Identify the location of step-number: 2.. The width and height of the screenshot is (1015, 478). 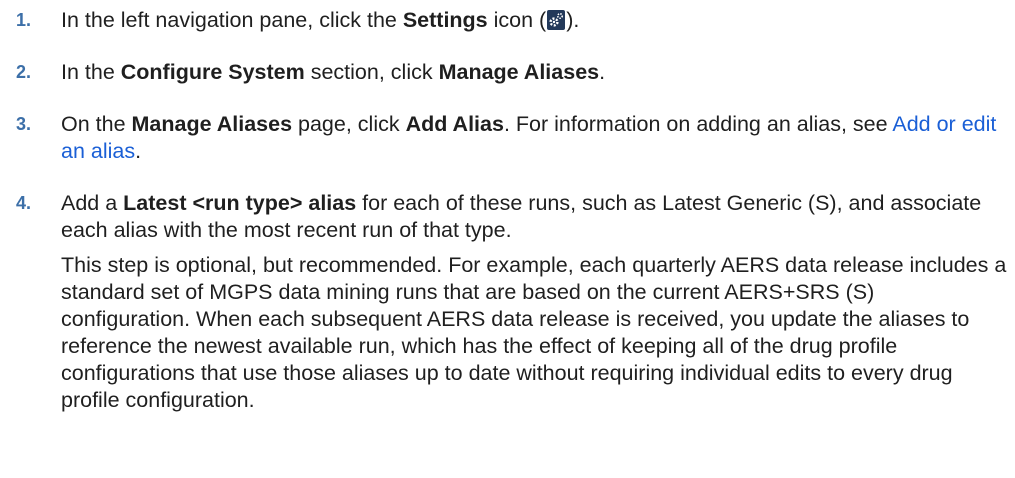
(24, 72).